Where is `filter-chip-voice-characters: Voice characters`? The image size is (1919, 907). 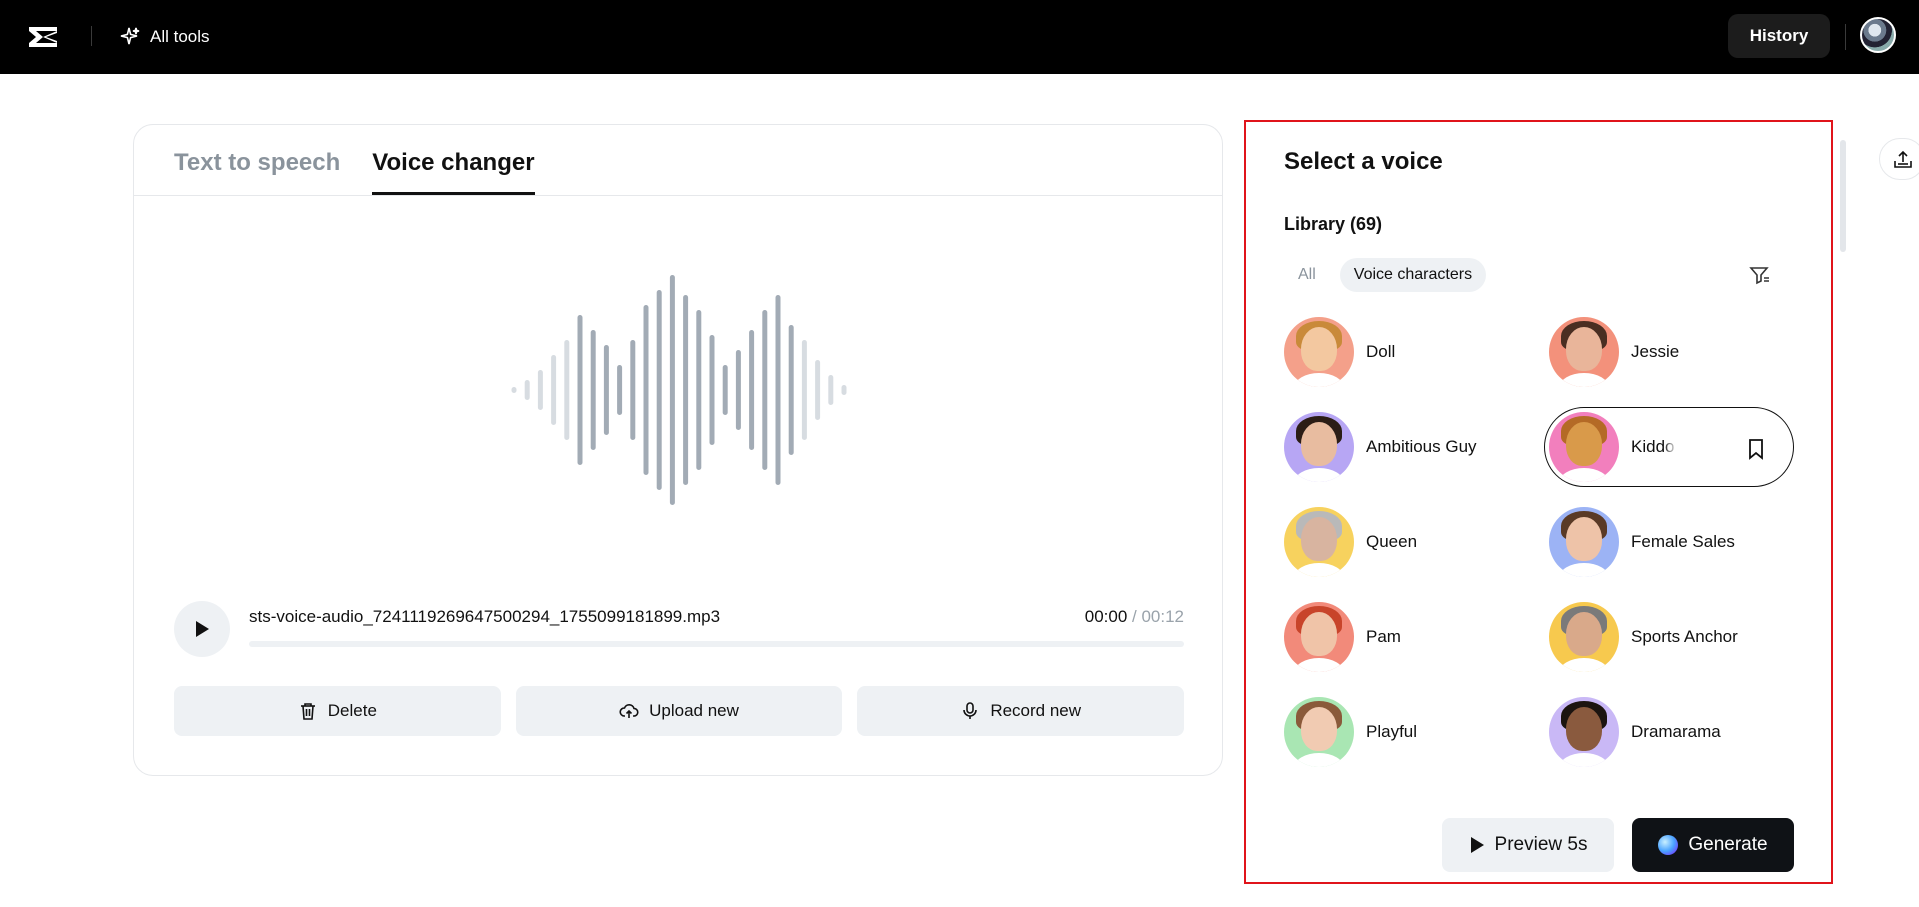 filter-chip-voice-characters: Voice characters is located at coordinates (1413, 275).